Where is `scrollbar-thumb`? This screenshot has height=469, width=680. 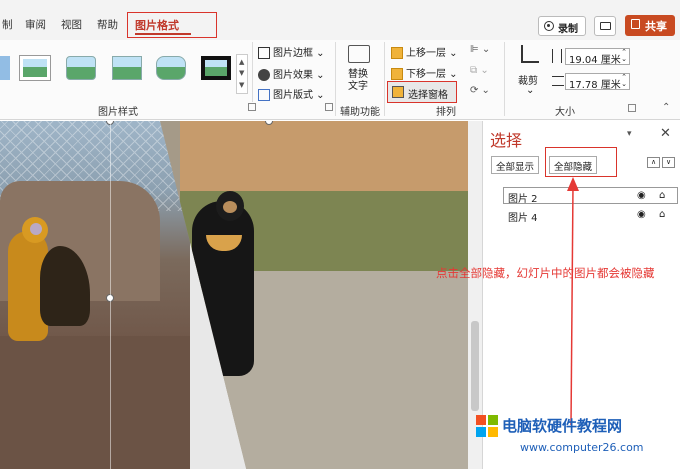 scrollbar-thumb is located at coordinates (475, 366).